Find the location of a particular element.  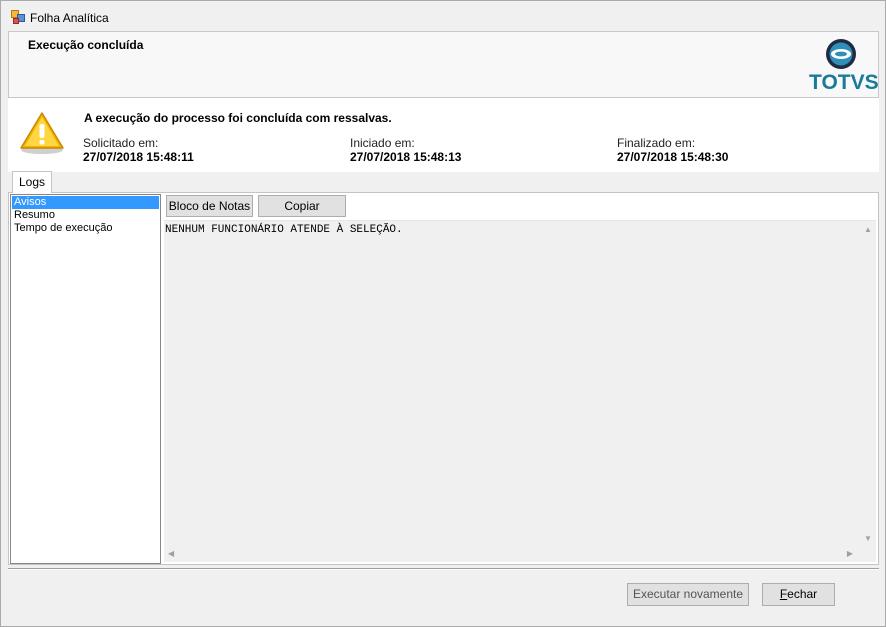

started-value: 27/07/2018 15:48:13 is located at coordinates (406, 157).